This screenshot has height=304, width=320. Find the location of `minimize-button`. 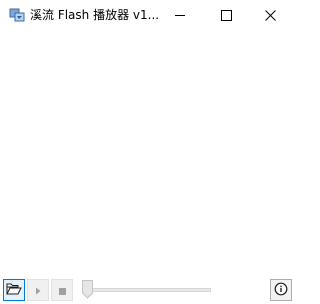

minimize-button is located at coordinates (180, 15).